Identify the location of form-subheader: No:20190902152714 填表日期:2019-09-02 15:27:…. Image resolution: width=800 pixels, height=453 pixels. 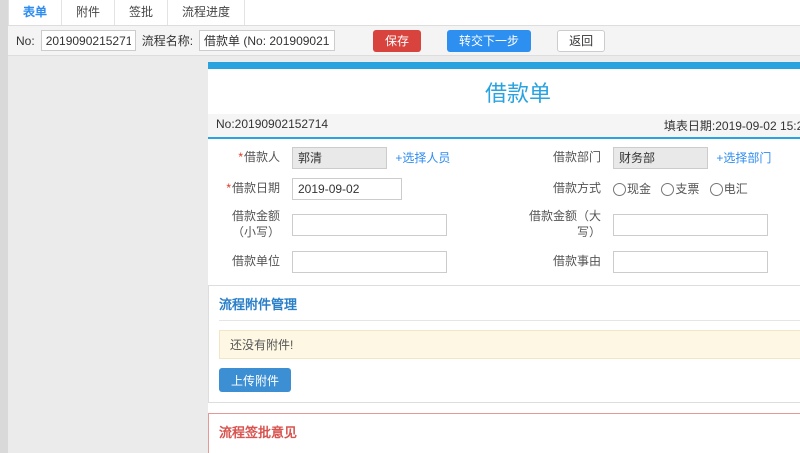
(504, 125).